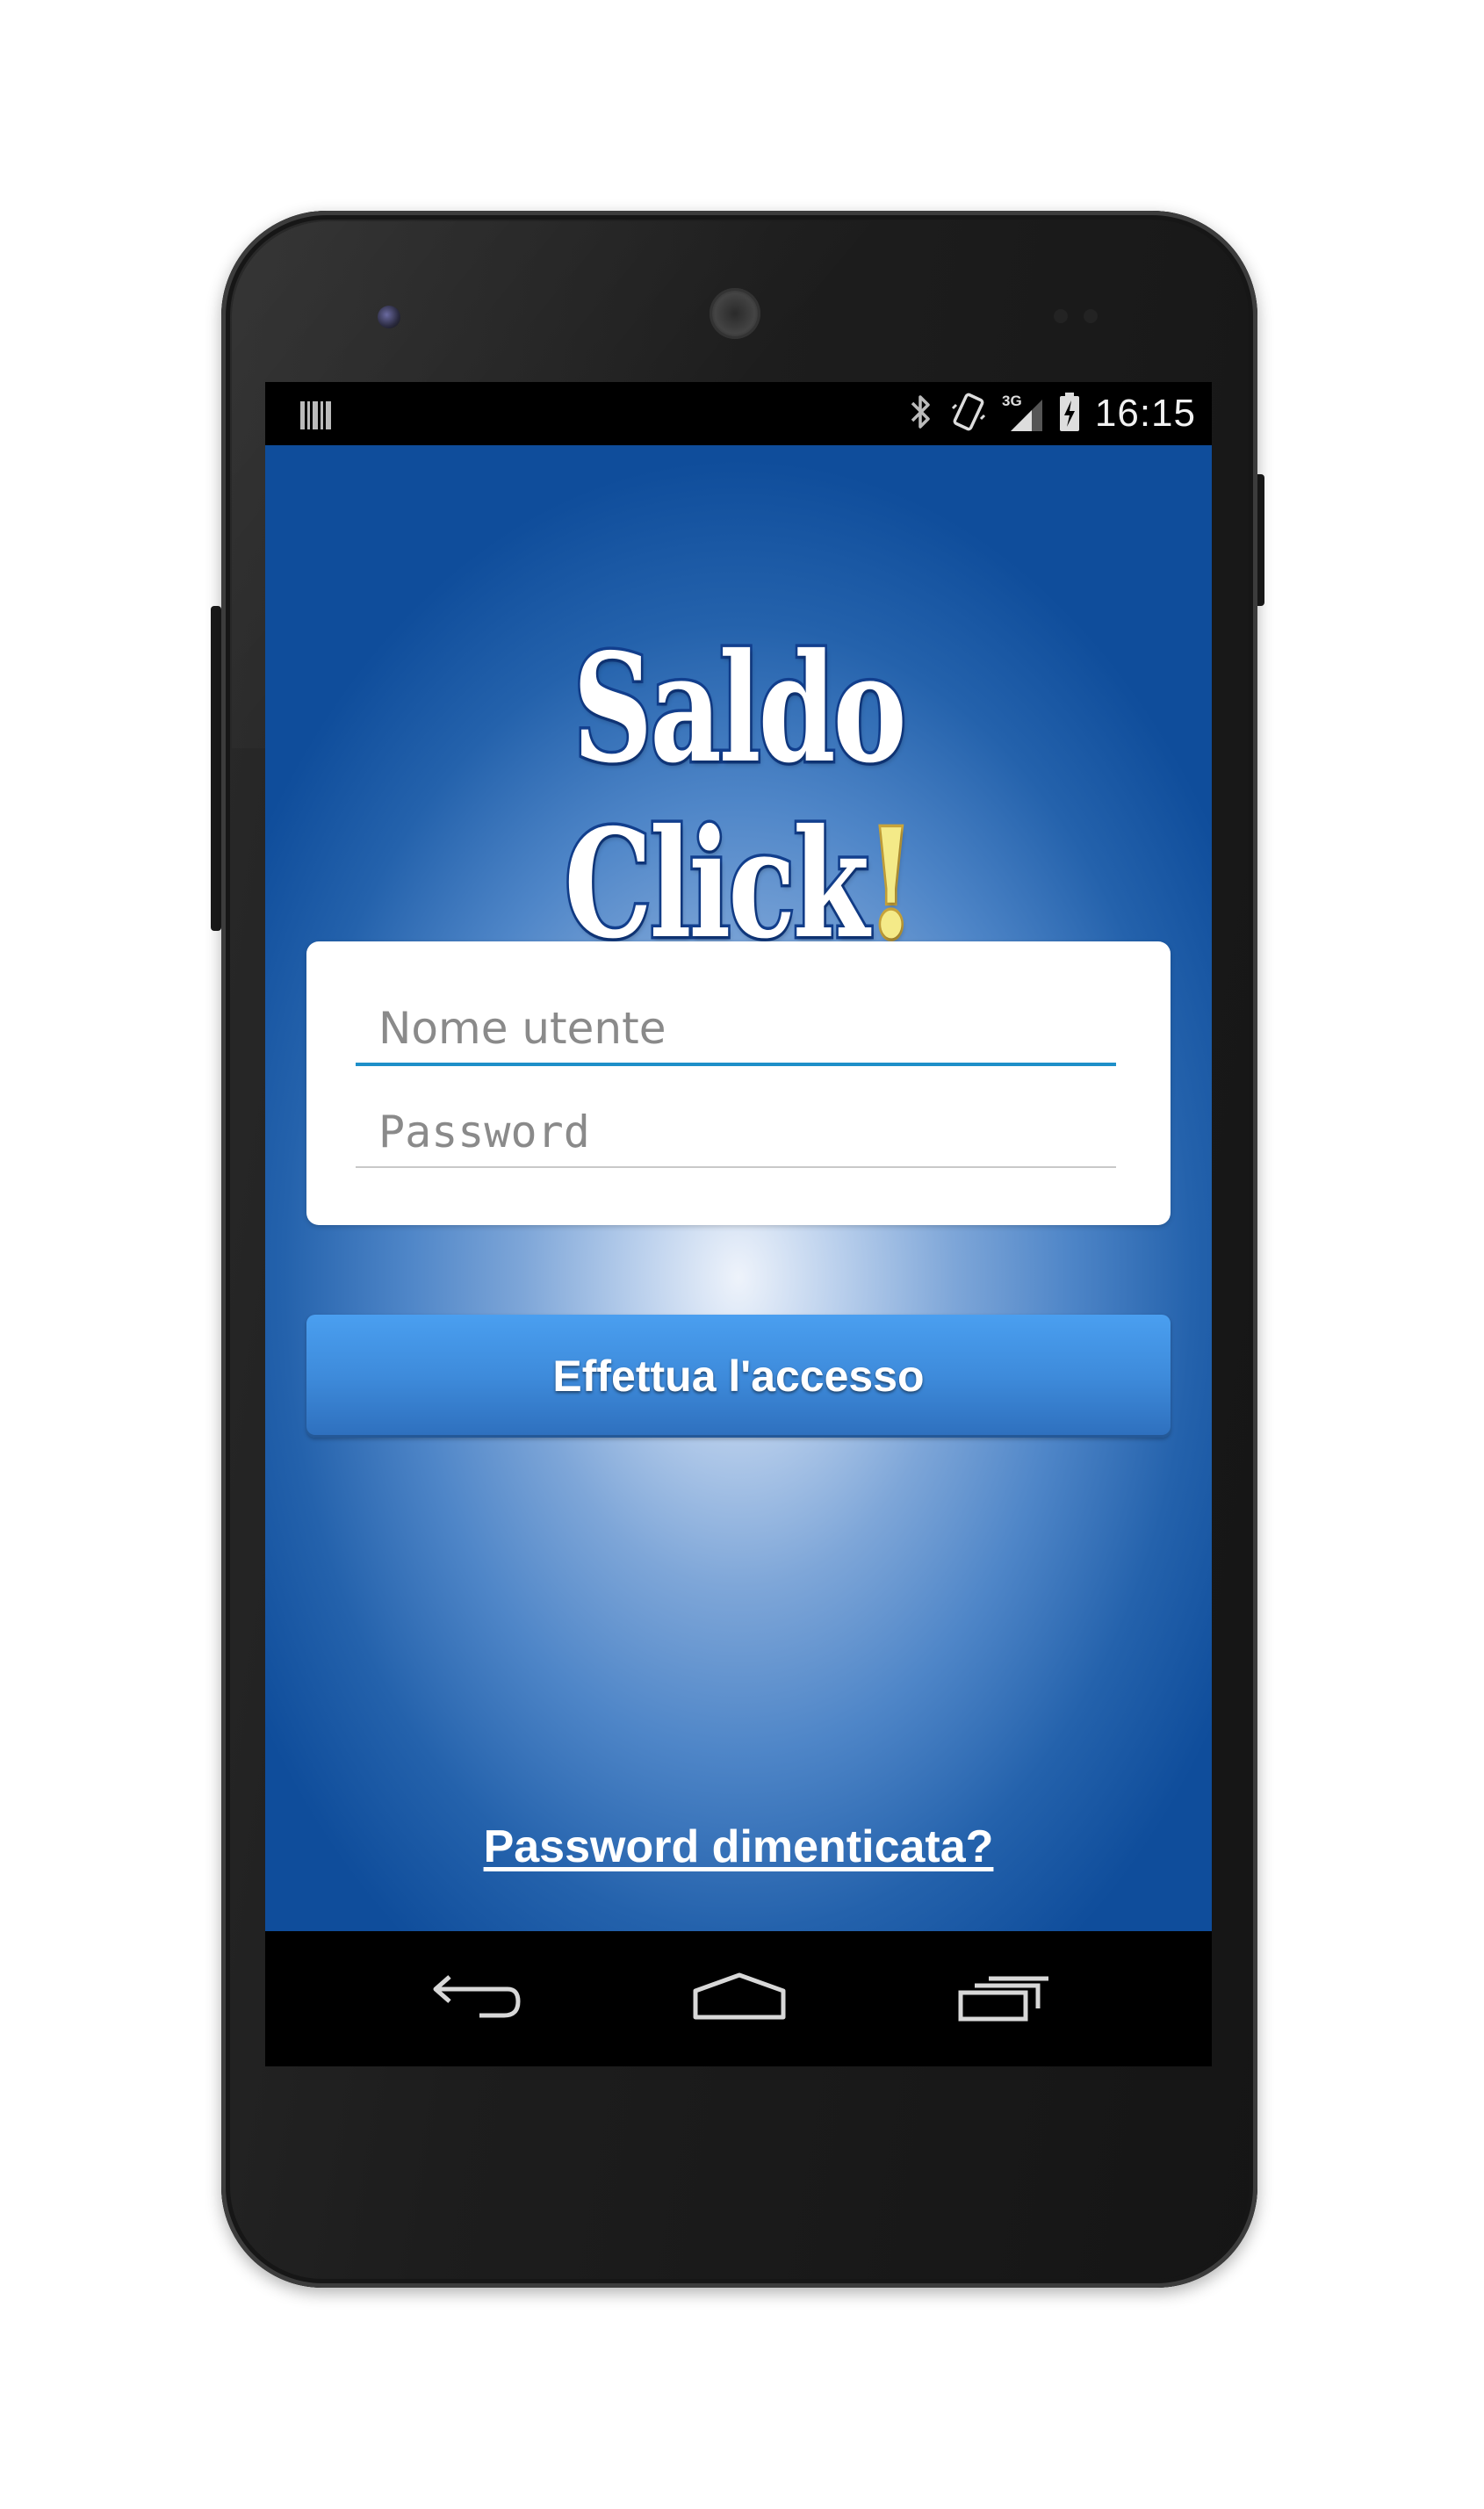 This screenshot has width=1484, height=2509. Describe the element at coordinates (738, 413) in the screenshot. I see `status-bar: 3G 16:15` at that location.